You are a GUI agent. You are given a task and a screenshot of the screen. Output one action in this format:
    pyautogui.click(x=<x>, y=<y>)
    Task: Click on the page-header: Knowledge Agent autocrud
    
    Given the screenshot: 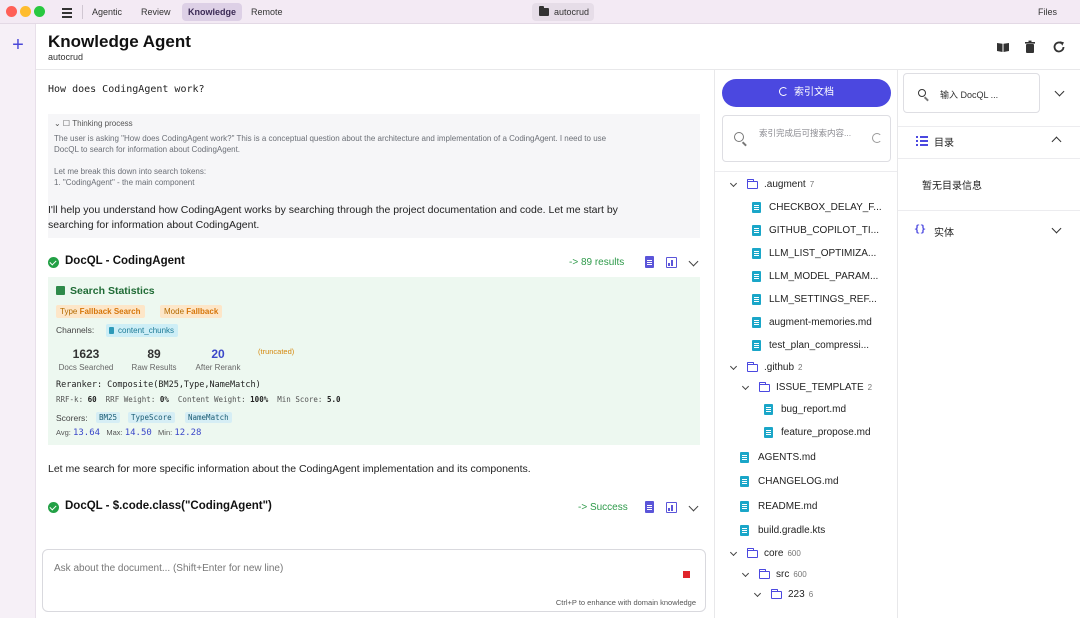 What is the action you would take?
    pyautogui.click(x=558, y=47)
    